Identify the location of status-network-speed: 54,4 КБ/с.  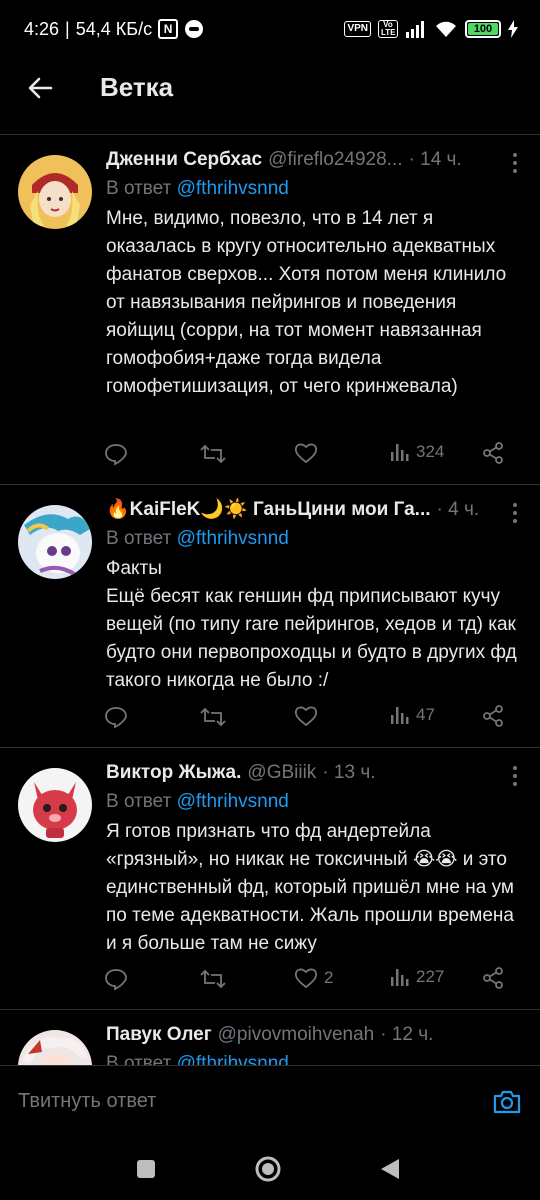
(114, 28).